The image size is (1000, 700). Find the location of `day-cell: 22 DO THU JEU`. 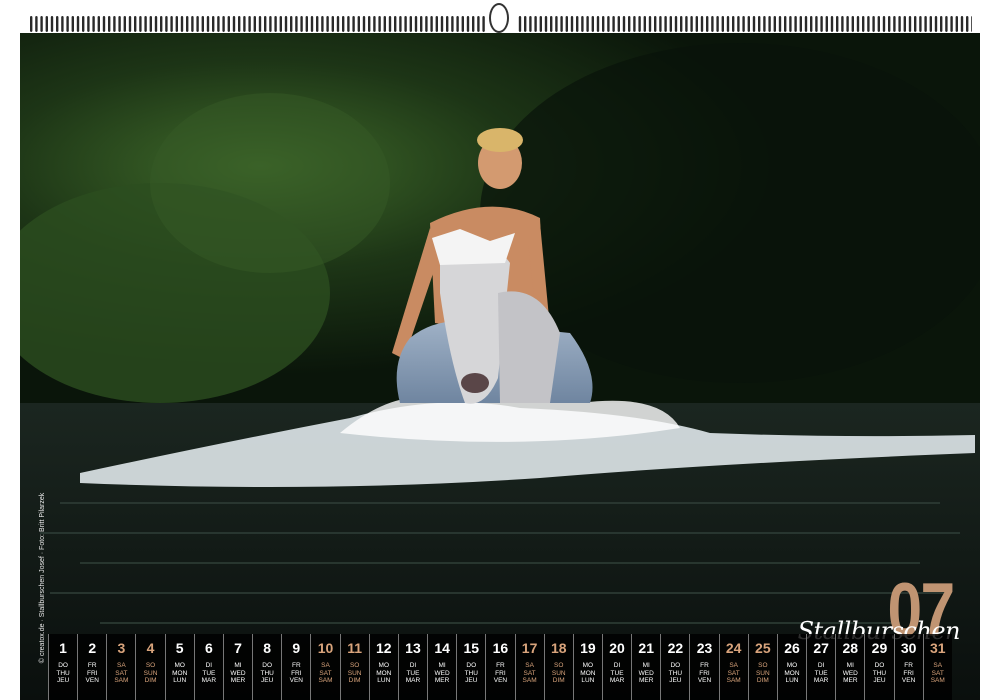

day-cell: 22 DO THU JEU is located at coordinates (674, 667).